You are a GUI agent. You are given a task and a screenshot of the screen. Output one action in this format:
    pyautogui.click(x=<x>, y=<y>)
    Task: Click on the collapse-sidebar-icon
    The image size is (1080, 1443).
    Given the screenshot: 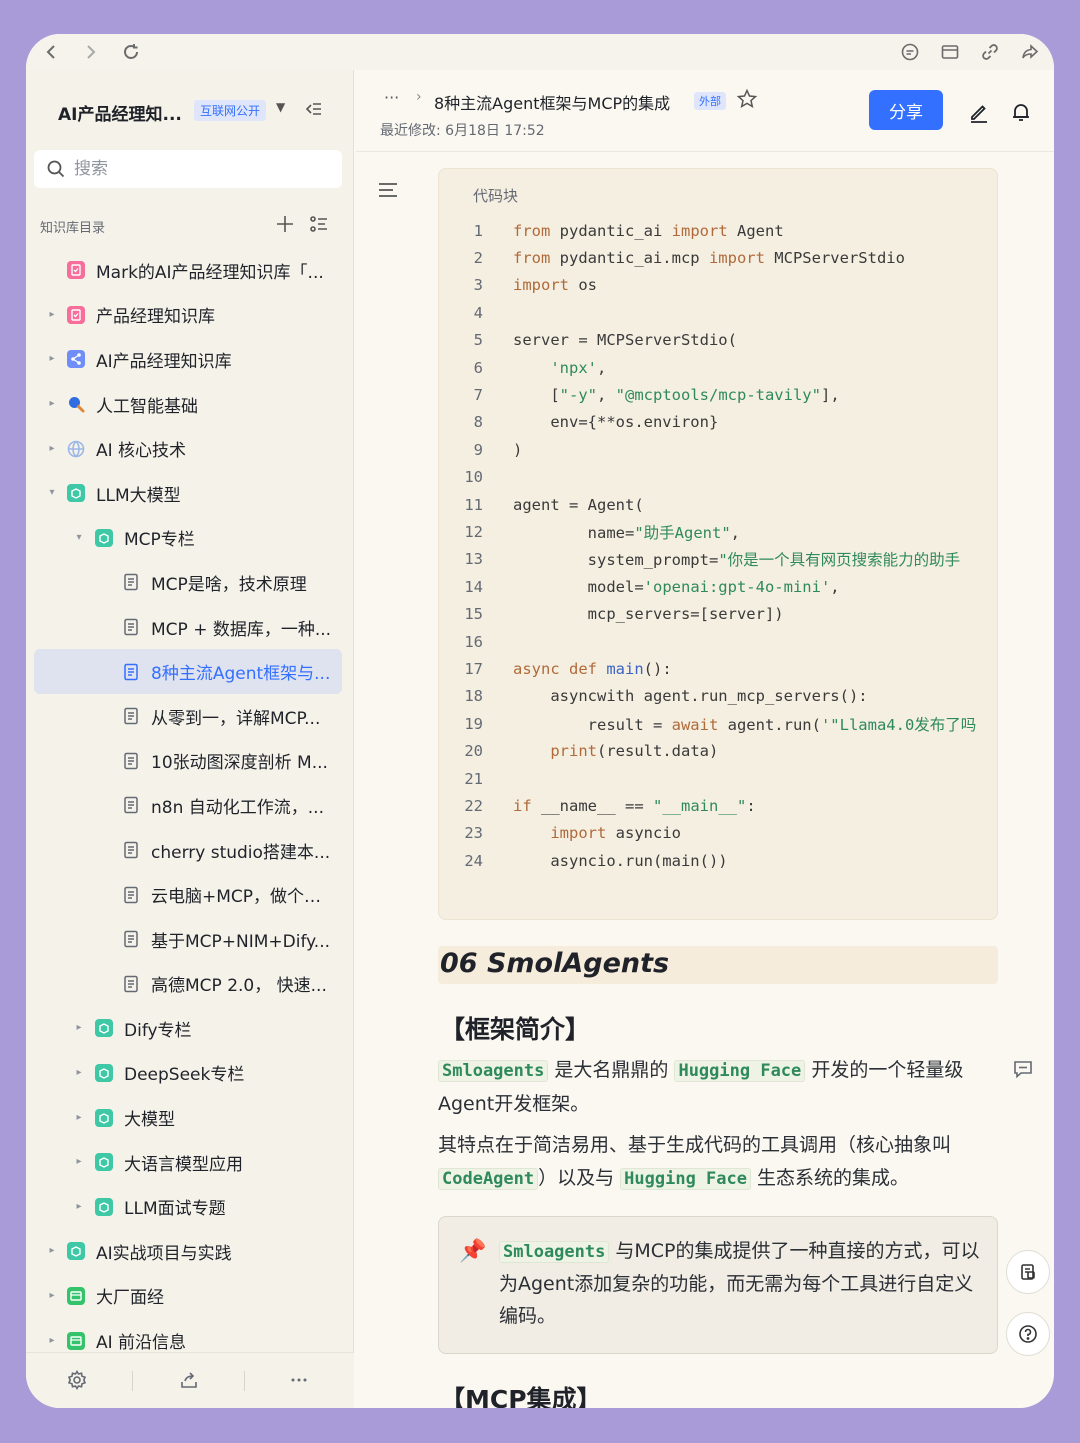 What is the action you would take?
    pyautogui.click(x=313, y=109)
    